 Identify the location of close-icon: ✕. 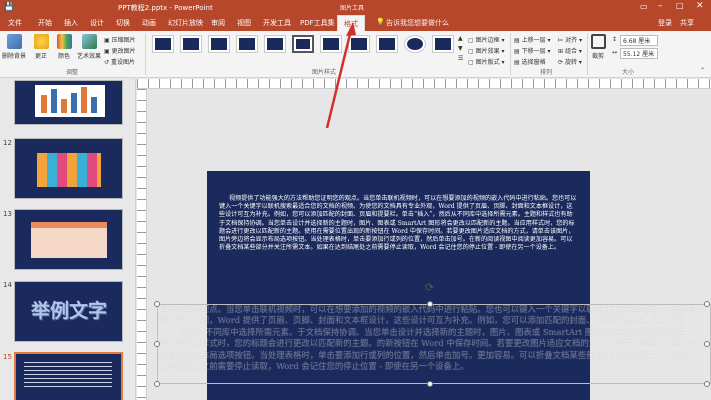
(700, 6).